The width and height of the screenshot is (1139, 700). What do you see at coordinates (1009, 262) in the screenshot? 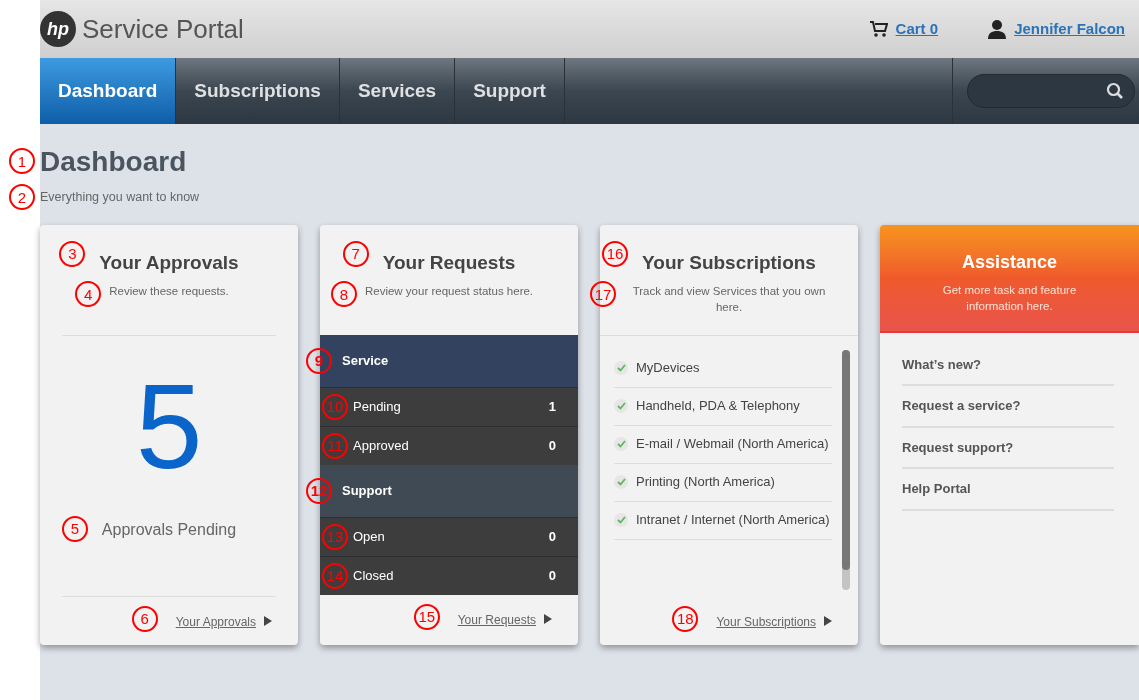
I see `assistance-title: Assistance` at bounding box center [1009, 262].